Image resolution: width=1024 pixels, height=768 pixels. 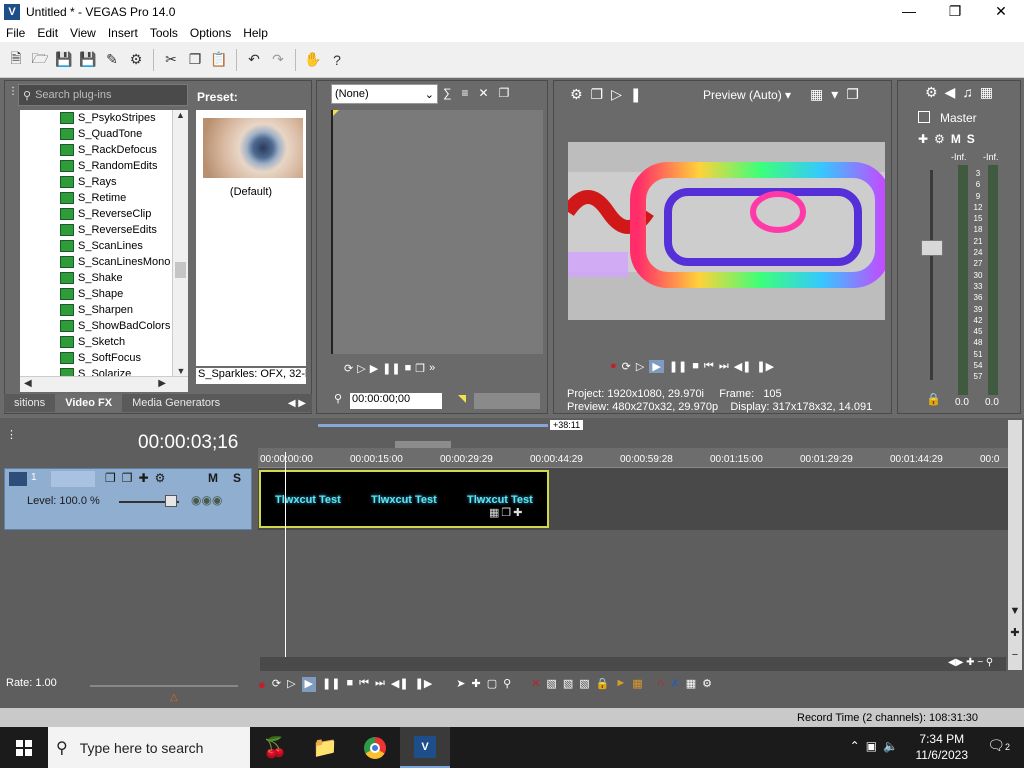 What do you see at coordinates (104, 384) in the screenshot?
I see `plugin-list-hscrollbar: ◀ ▶` at bounding box center [104, 384].